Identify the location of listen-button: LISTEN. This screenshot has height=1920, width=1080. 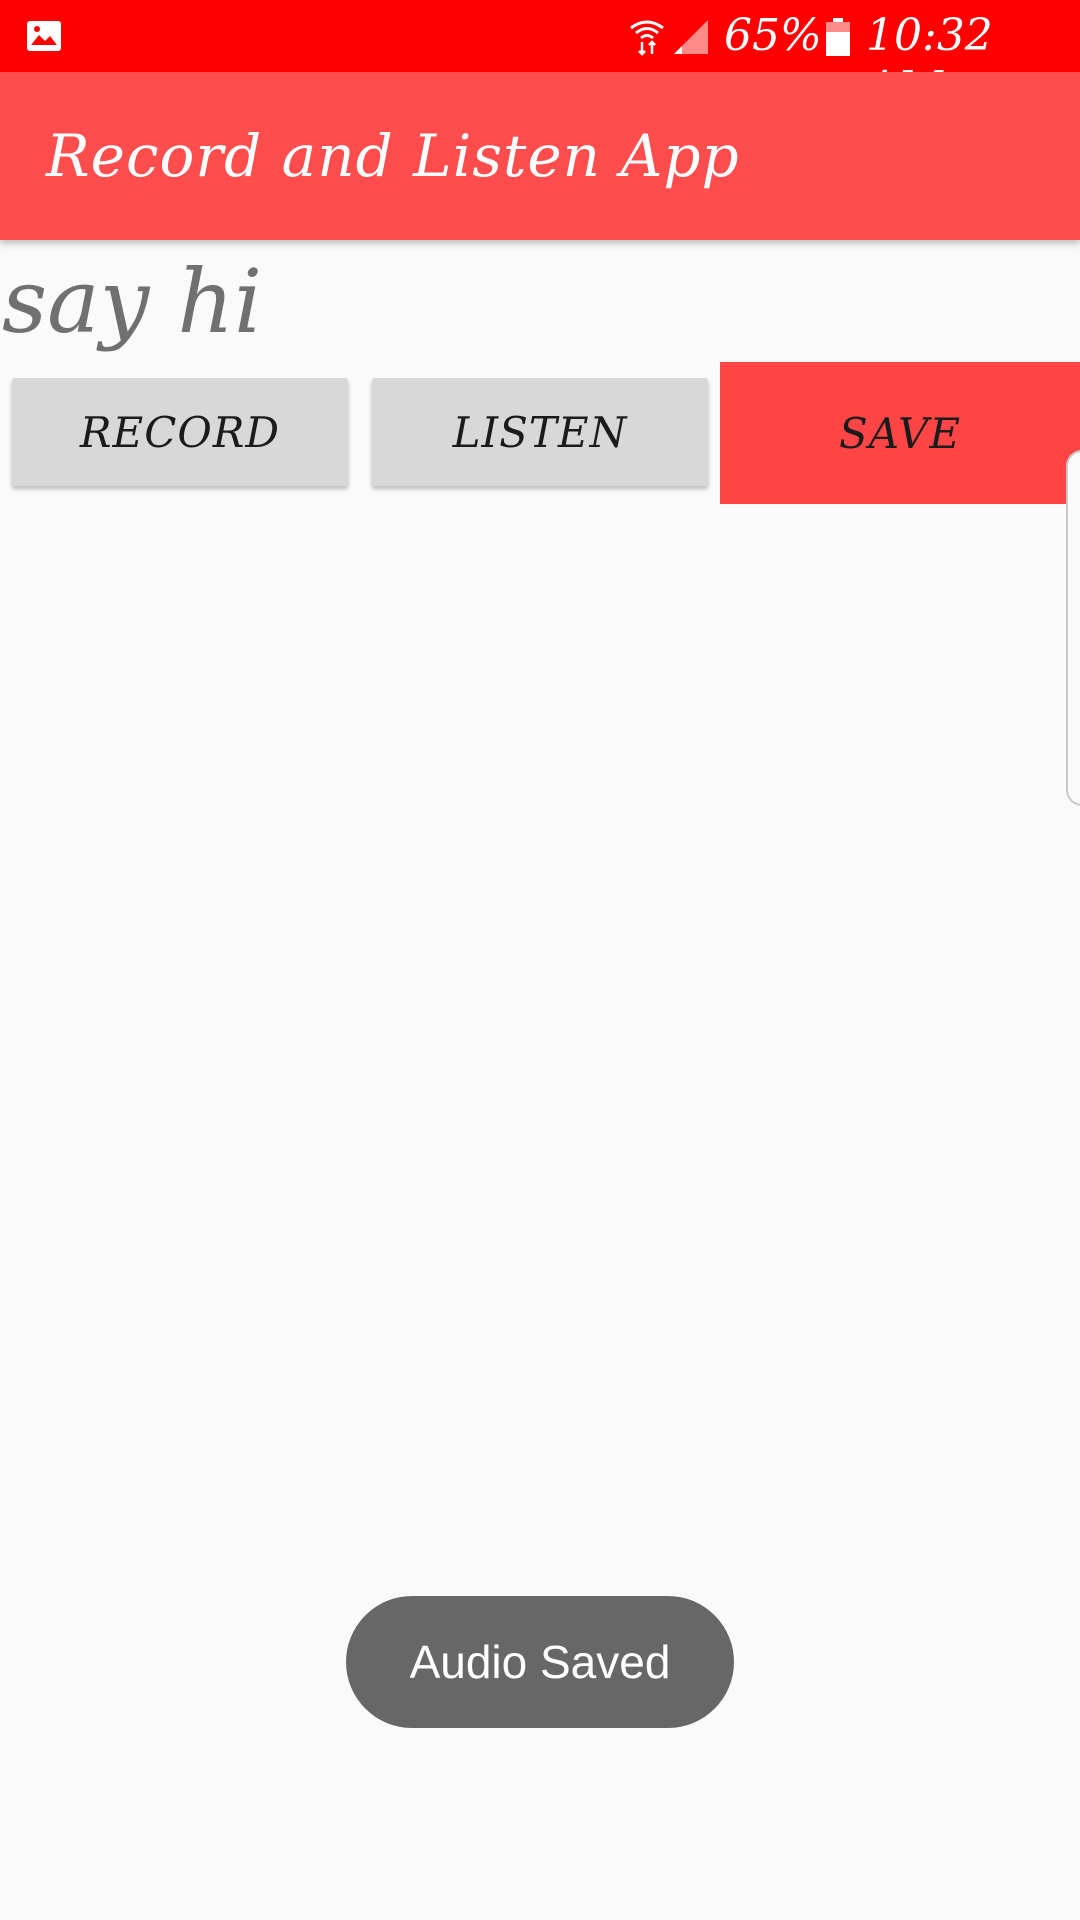
(540, 432).